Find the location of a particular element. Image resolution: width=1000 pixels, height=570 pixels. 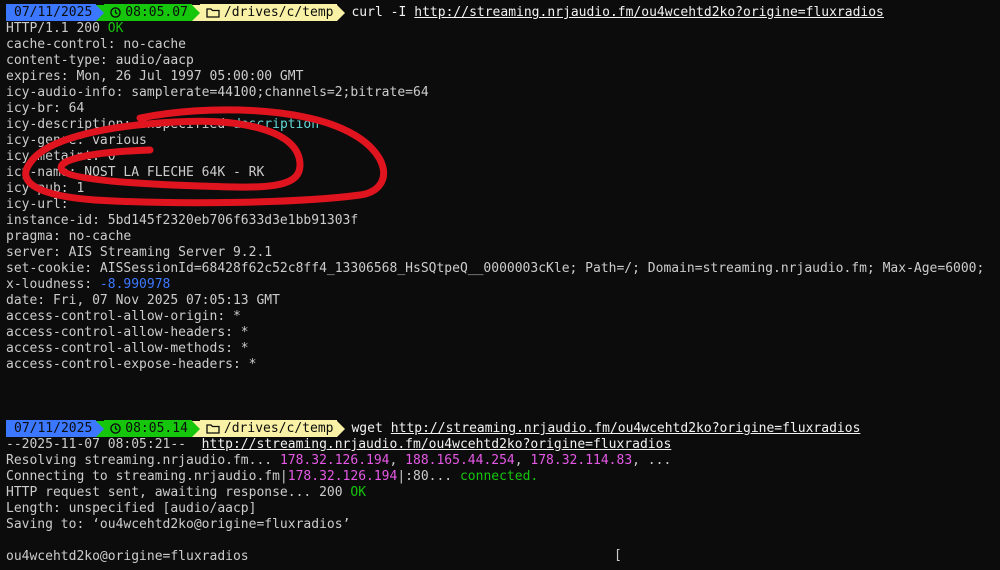

header-text: icy-description: Unspecified is located at coordinates (119, 124).